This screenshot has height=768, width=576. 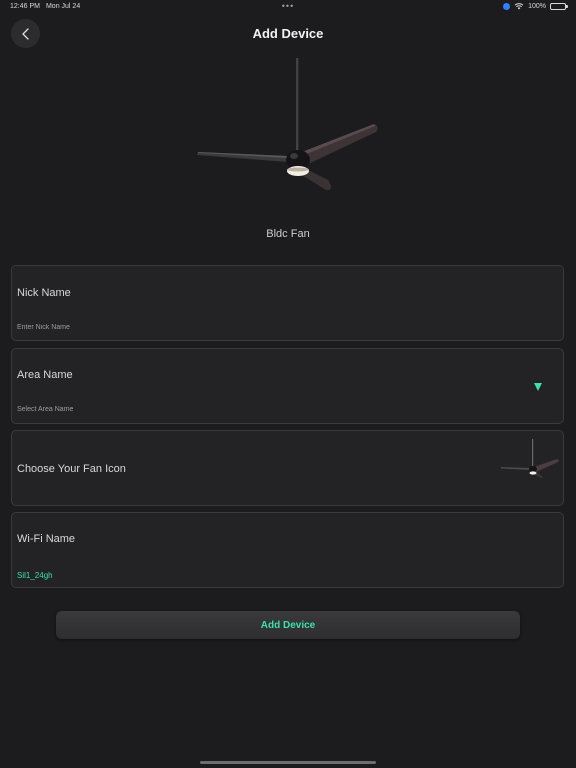 I want to click on page-title: Add Device, so click(x=288, y=33).